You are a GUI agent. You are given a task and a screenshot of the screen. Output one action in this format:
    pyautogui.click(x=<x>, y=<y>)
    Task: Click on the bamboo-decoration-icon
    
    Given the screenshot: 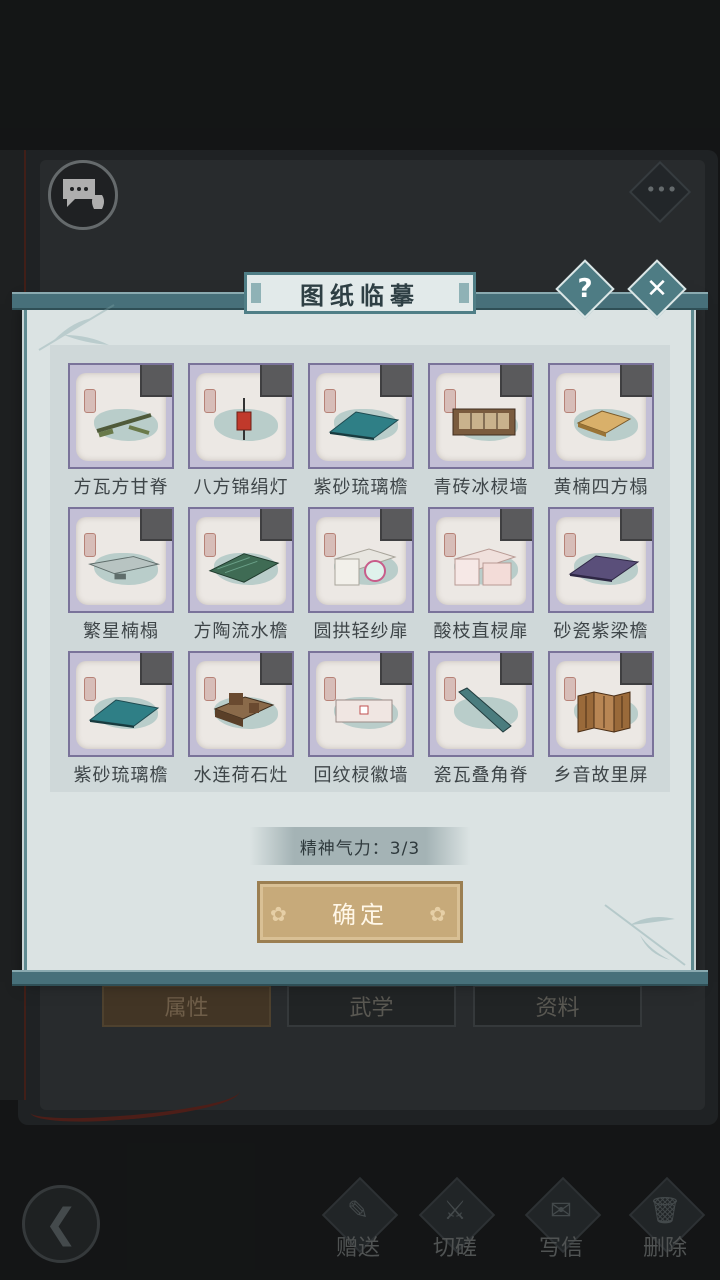 What is the action you would take?
    pyautogui.click(x=645, y=935)
    